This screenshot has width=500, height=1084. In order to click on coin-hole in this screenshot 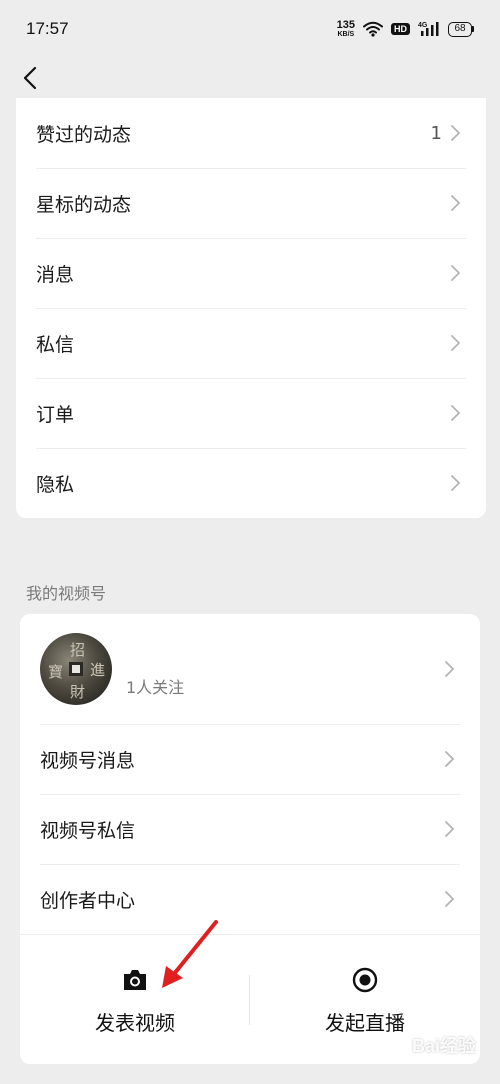, I will do `click(76, 669)`.